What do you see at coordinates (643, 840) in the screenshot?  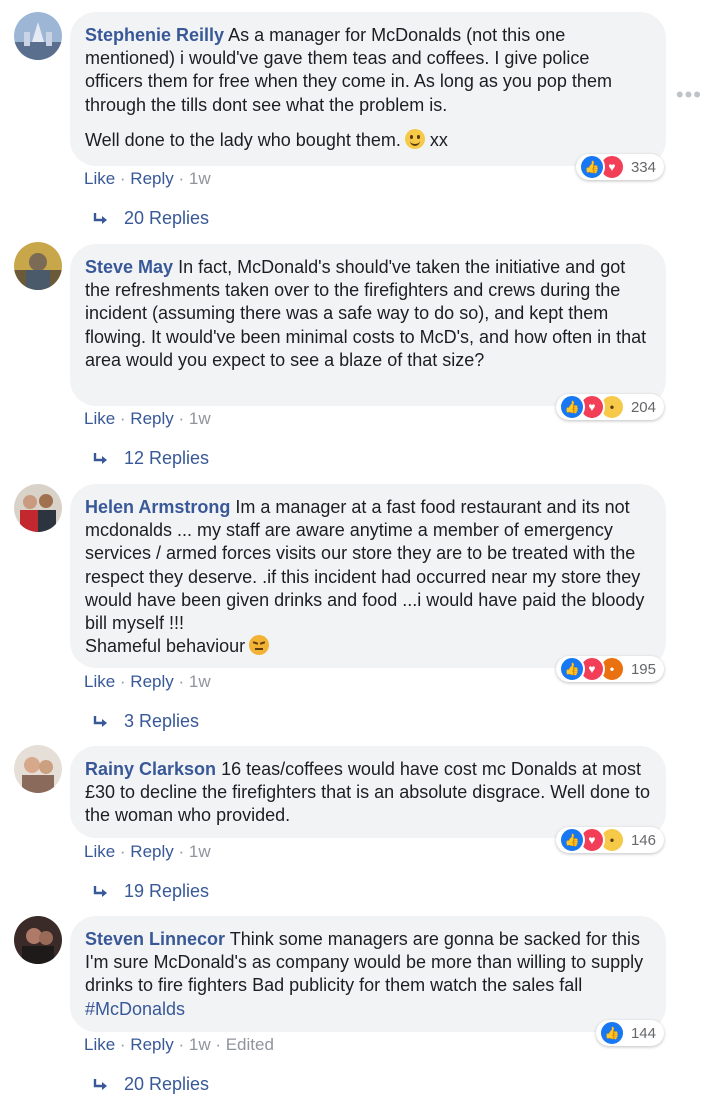 I see `reaction-count: 146` at bounding box center [643, 840].